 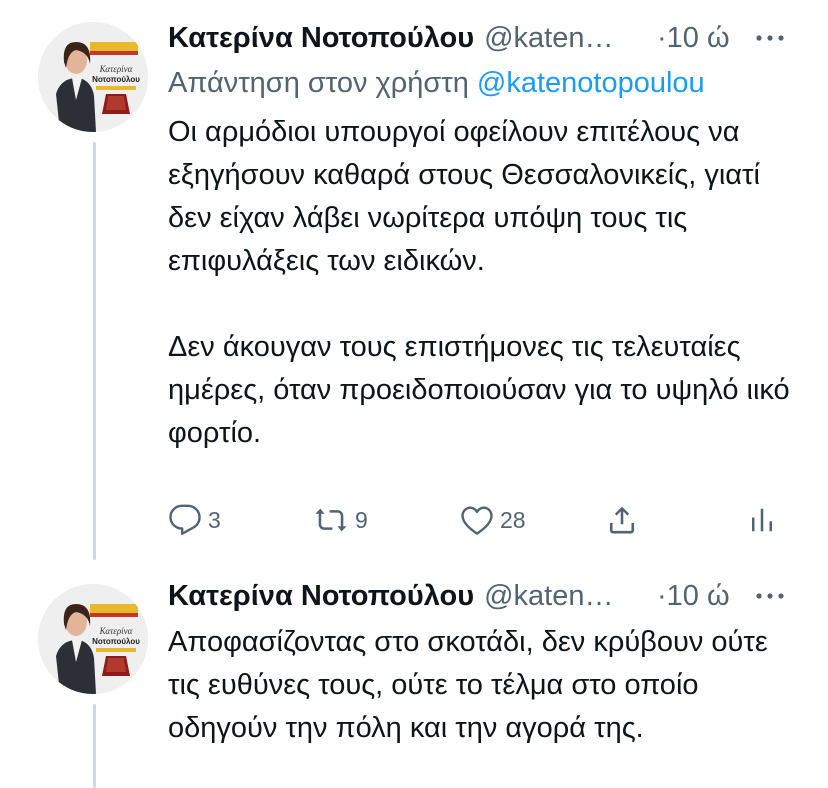 I want to click on reply-icon, so click(x=185, y=519).